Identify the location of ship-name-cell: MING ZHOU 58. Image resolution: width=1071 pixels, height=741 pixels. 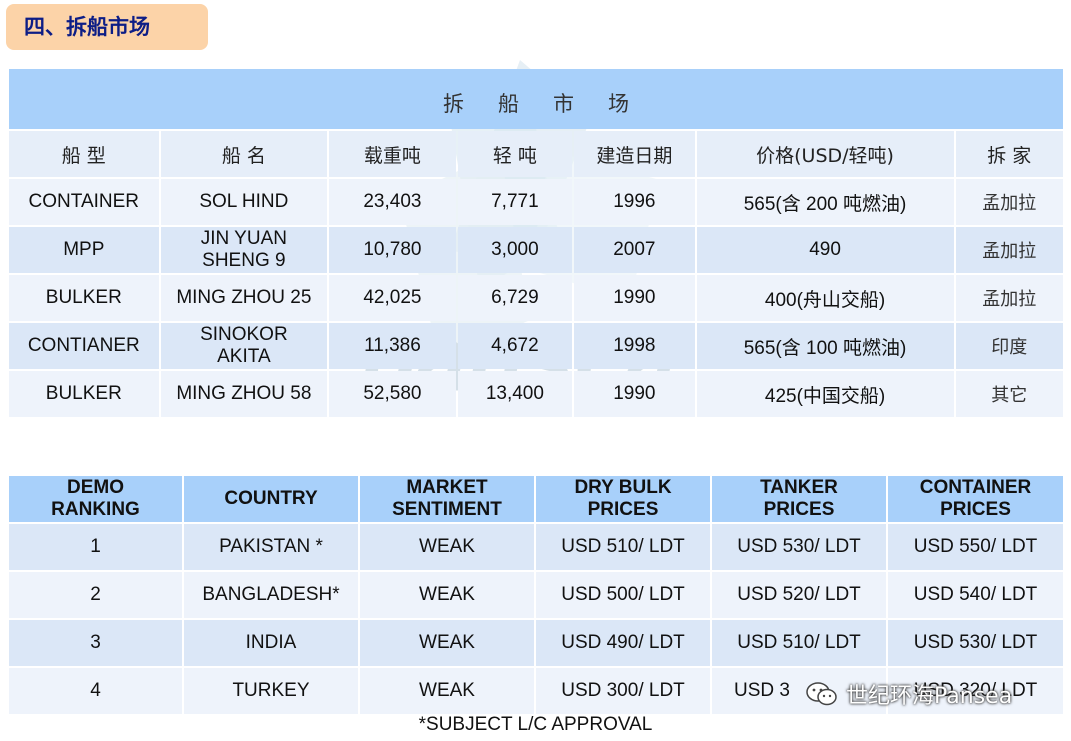
(244, 394).